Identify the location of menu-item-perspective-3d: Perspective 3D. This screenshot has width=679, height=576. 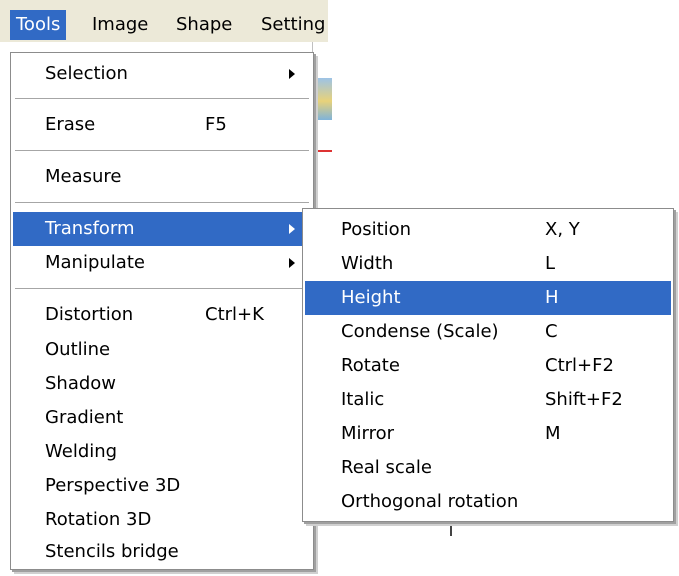
(162, 486).